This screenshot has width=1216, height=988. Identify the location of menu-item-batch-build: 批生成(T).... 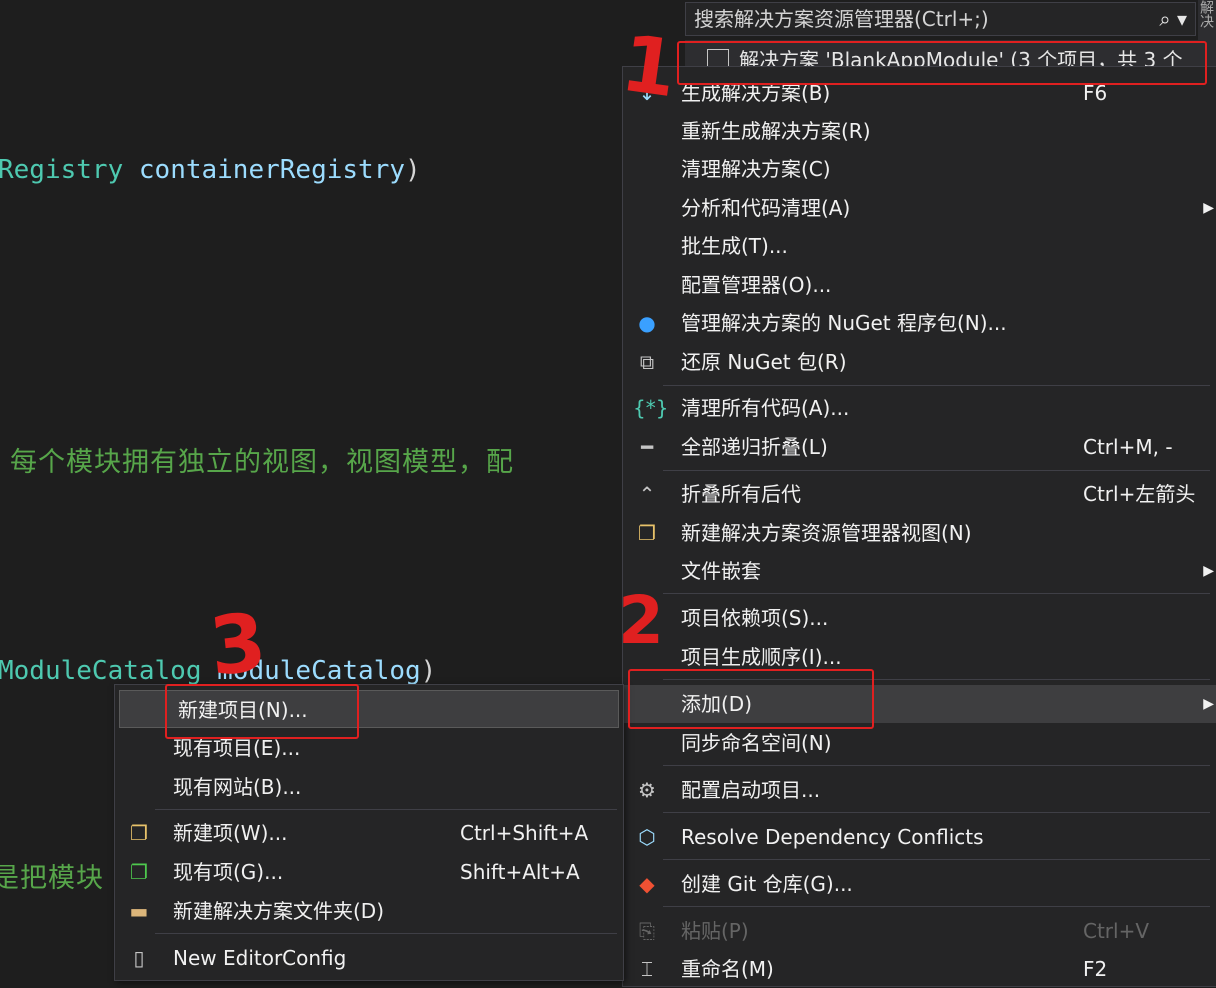
(919, 246).